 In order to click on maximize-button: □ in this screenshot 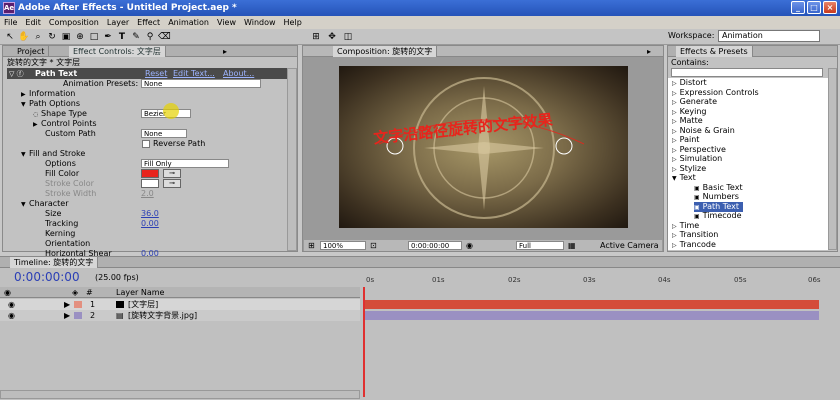, I will do `click(814, 7)`.